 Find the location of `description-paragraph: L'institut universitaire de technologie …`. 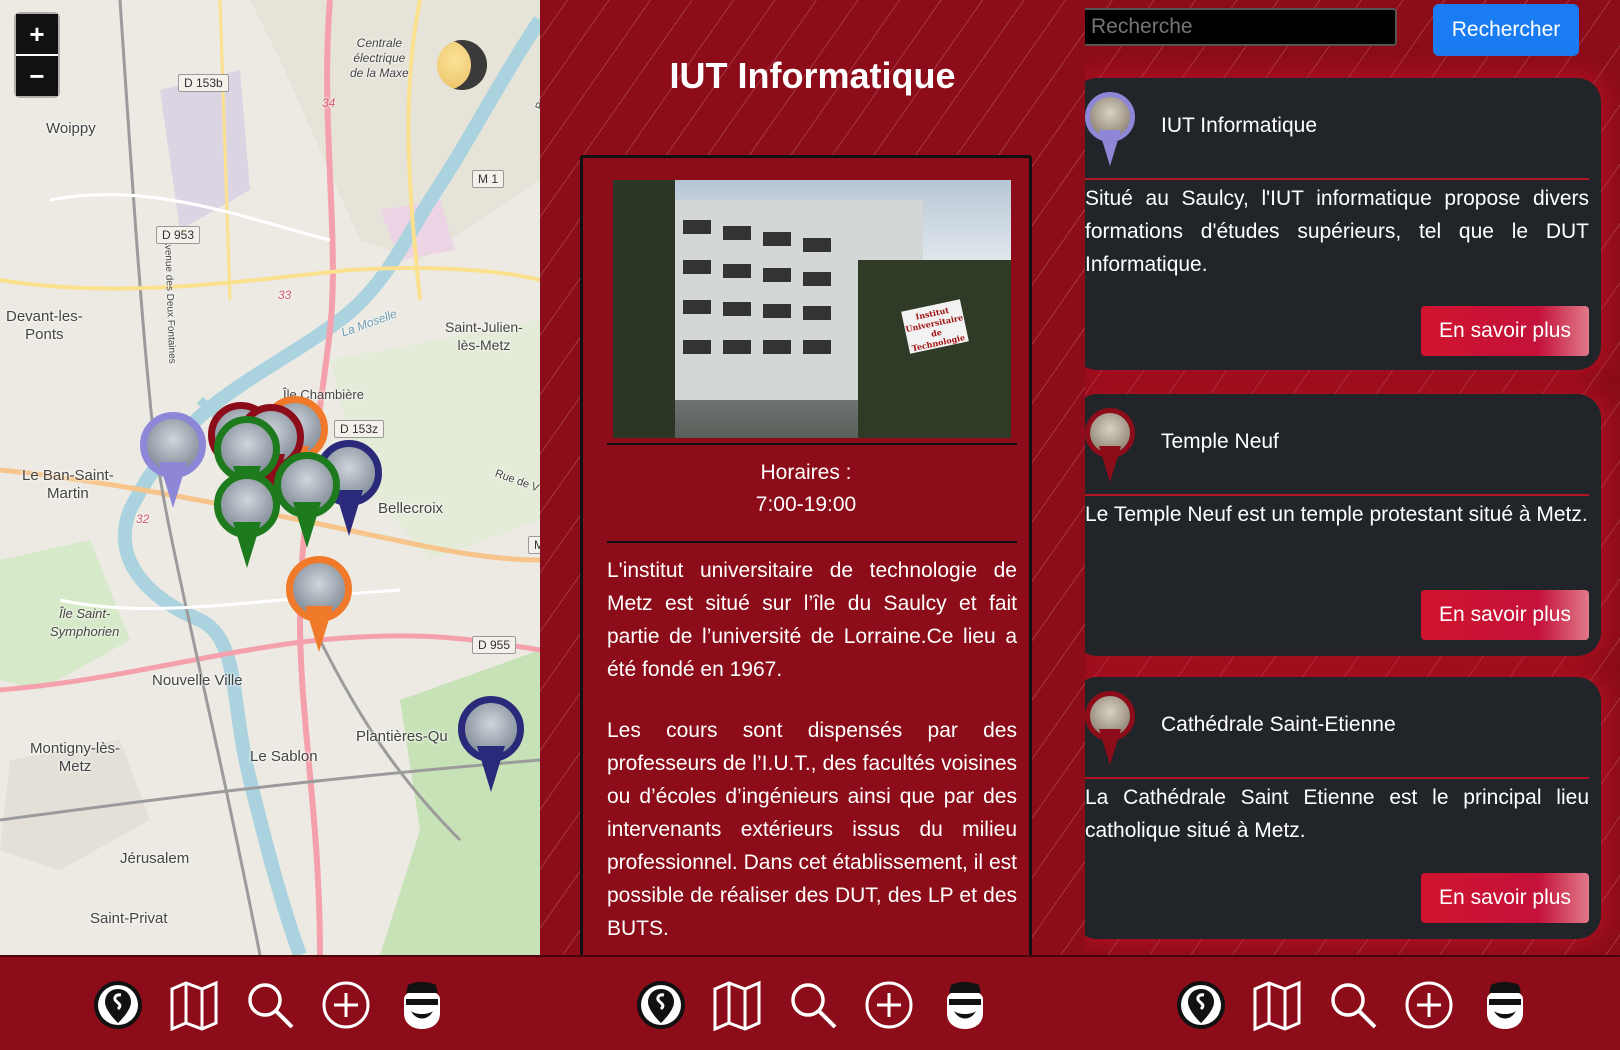

description-paragraph: L'institut universitaire de technologie … is located at coordinates (812, 620).